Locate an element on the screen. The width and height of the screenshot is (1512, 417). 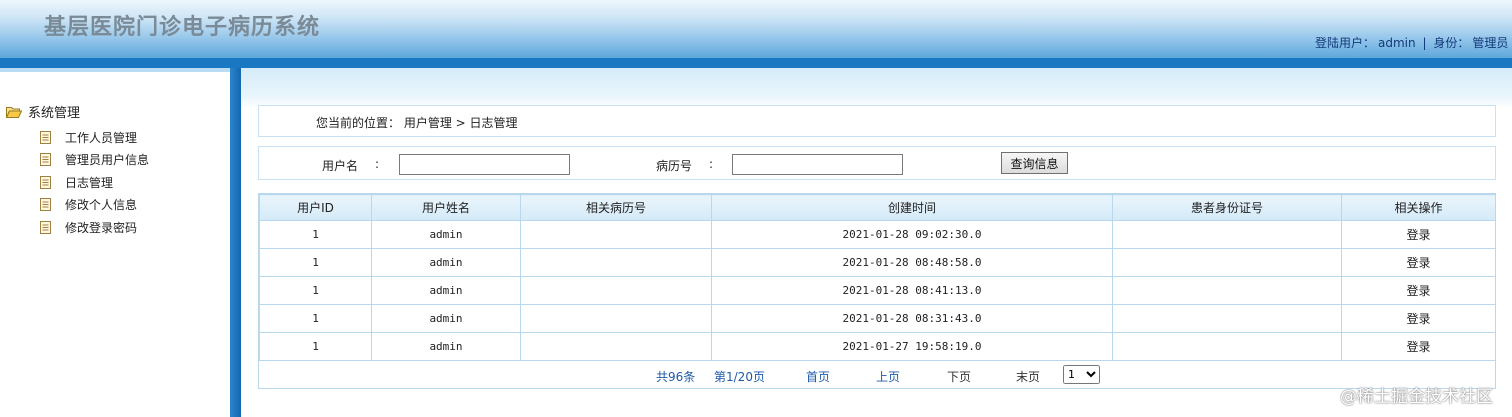
pagination: 共96条 第1/20页 首页 上页 下页 末页 1 is located at coordinates (877, 375).